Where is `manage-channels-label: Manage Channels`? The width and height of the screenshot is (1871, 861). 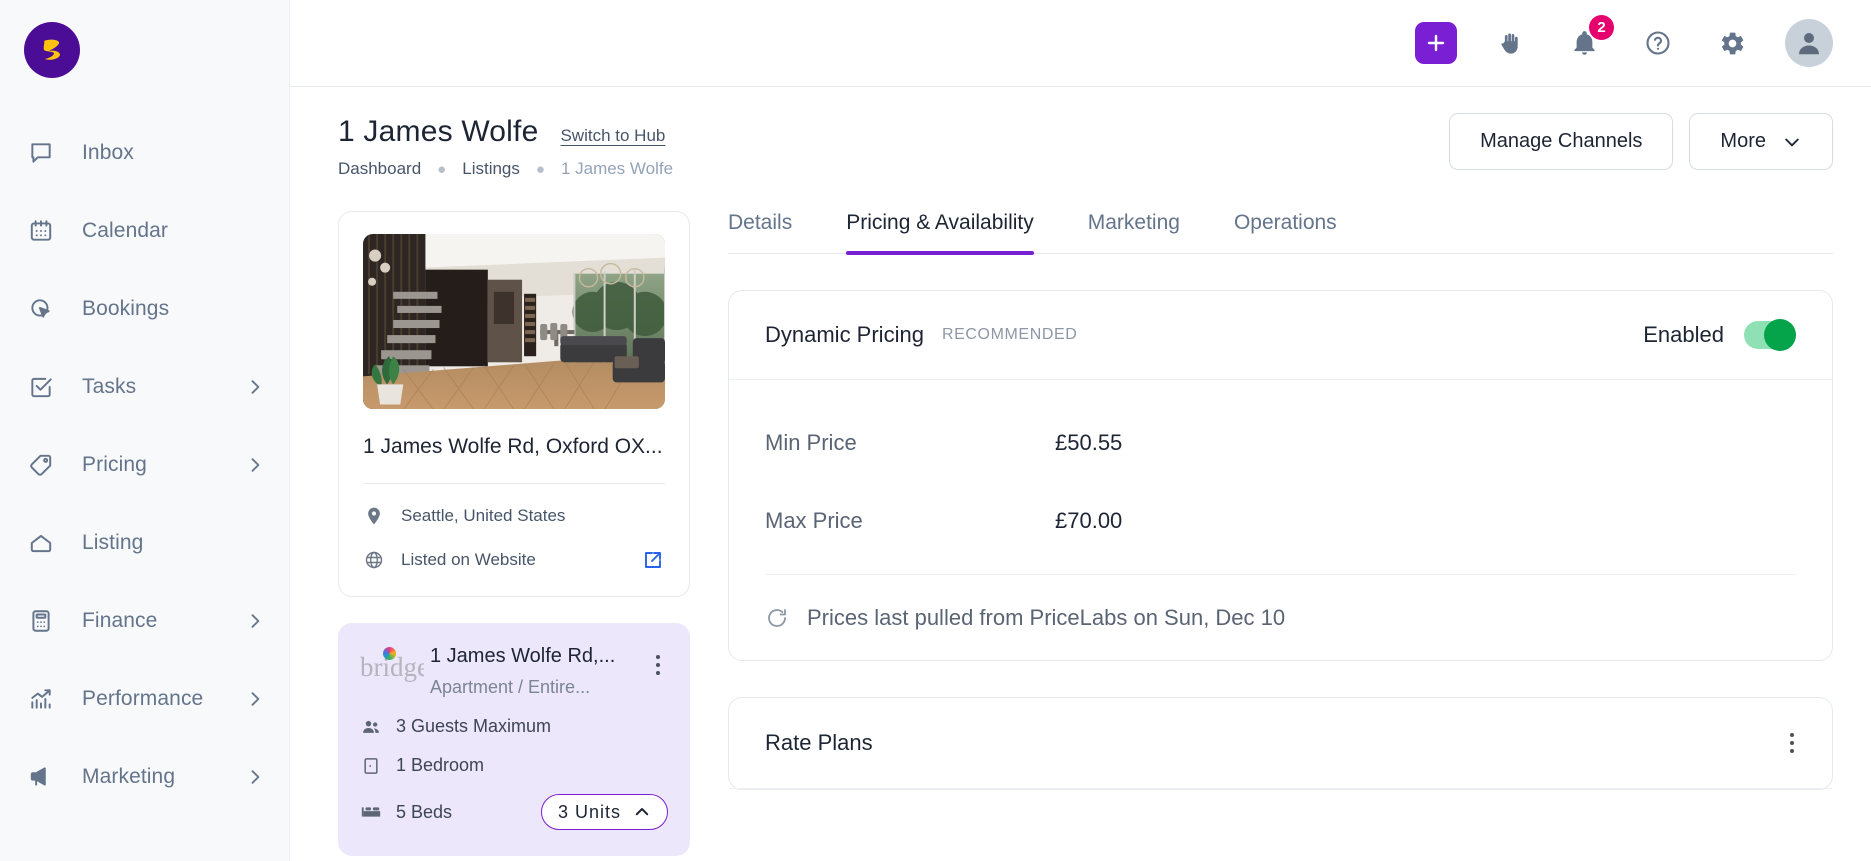
manage-channels-label: Manage Channels is located at coordinates (1561, 141).